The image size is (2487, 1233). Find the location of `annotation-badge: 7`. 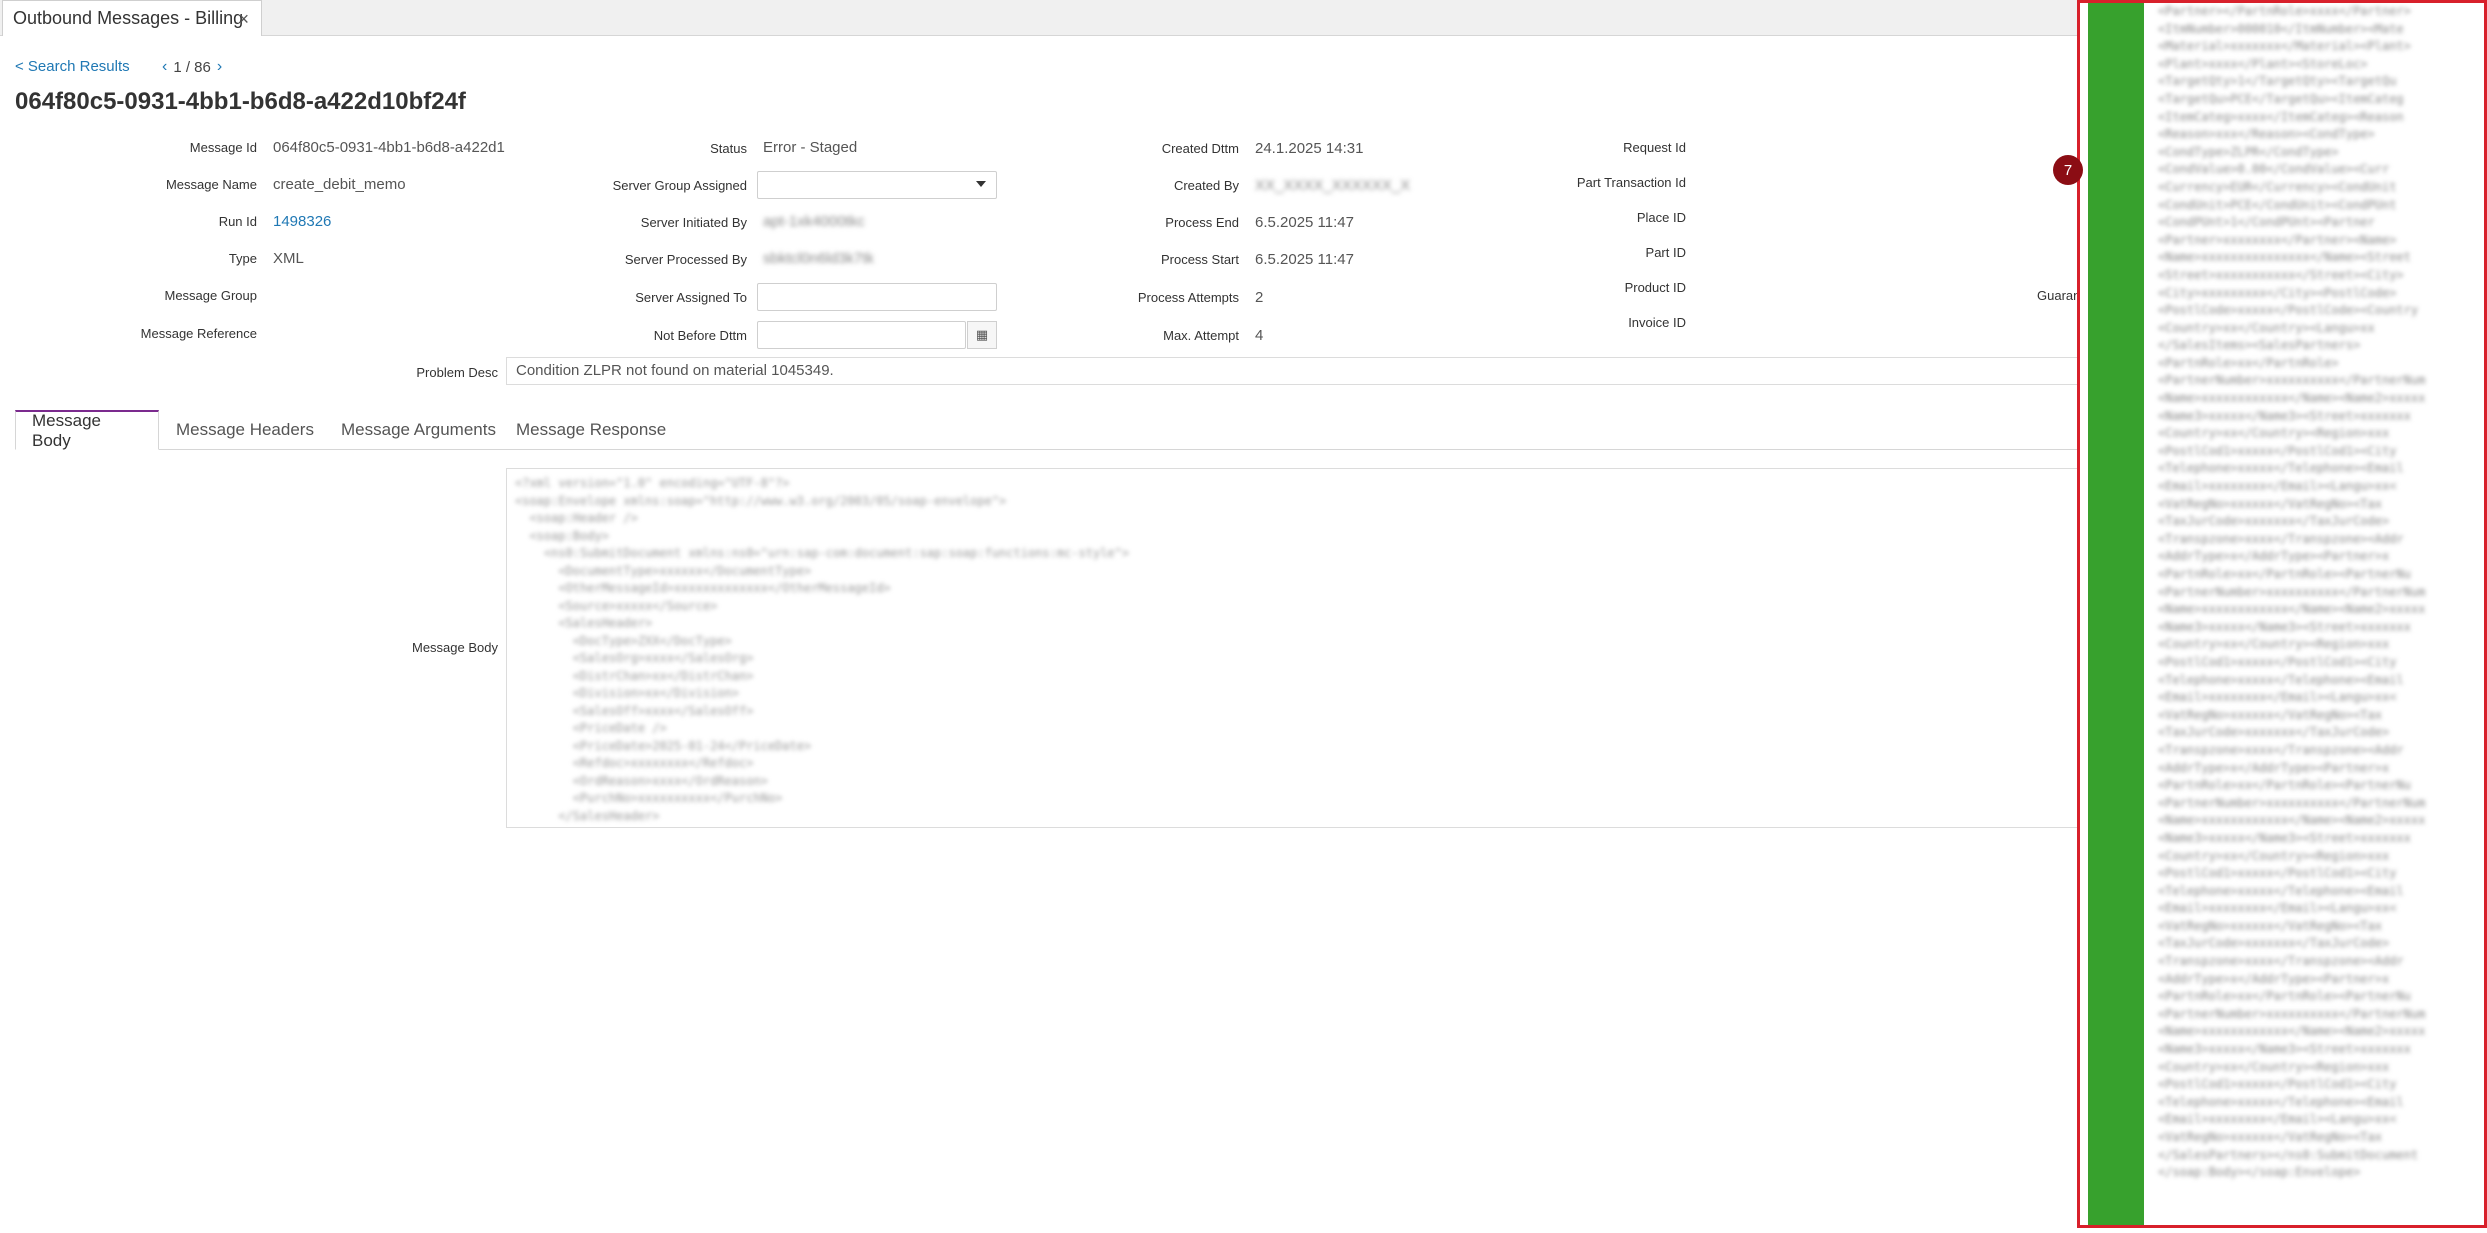

annotation-badge: 7 is located at coordinates (2068, 170).